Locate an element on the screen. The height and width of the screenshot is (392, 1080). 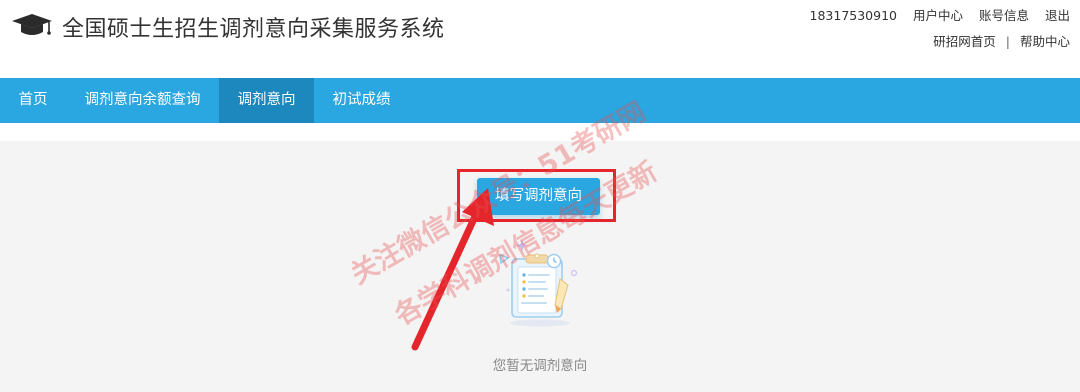
phone-number: 18317530910 is located at coordinates (853, 15).